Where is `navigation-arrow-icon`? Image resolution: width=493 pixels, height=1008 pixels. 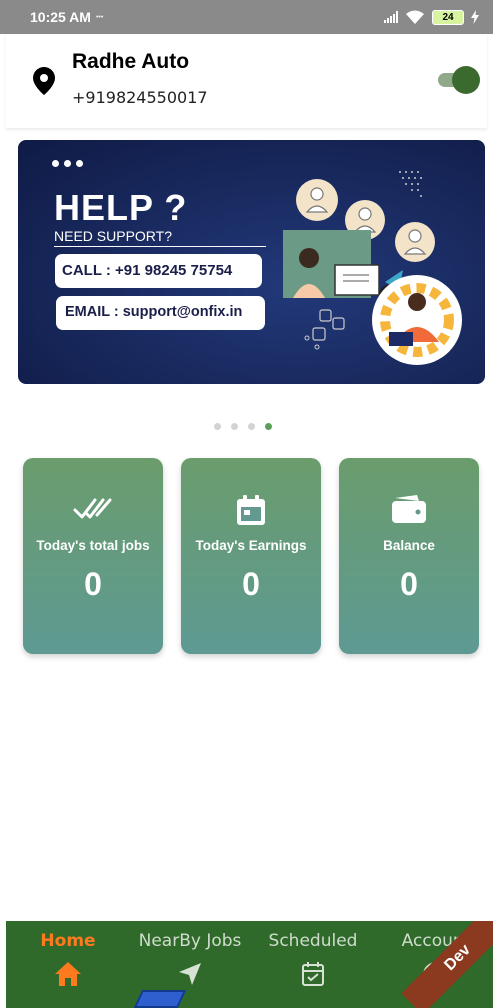
navigation-arrow-icon is located at coordinates (190, 974).